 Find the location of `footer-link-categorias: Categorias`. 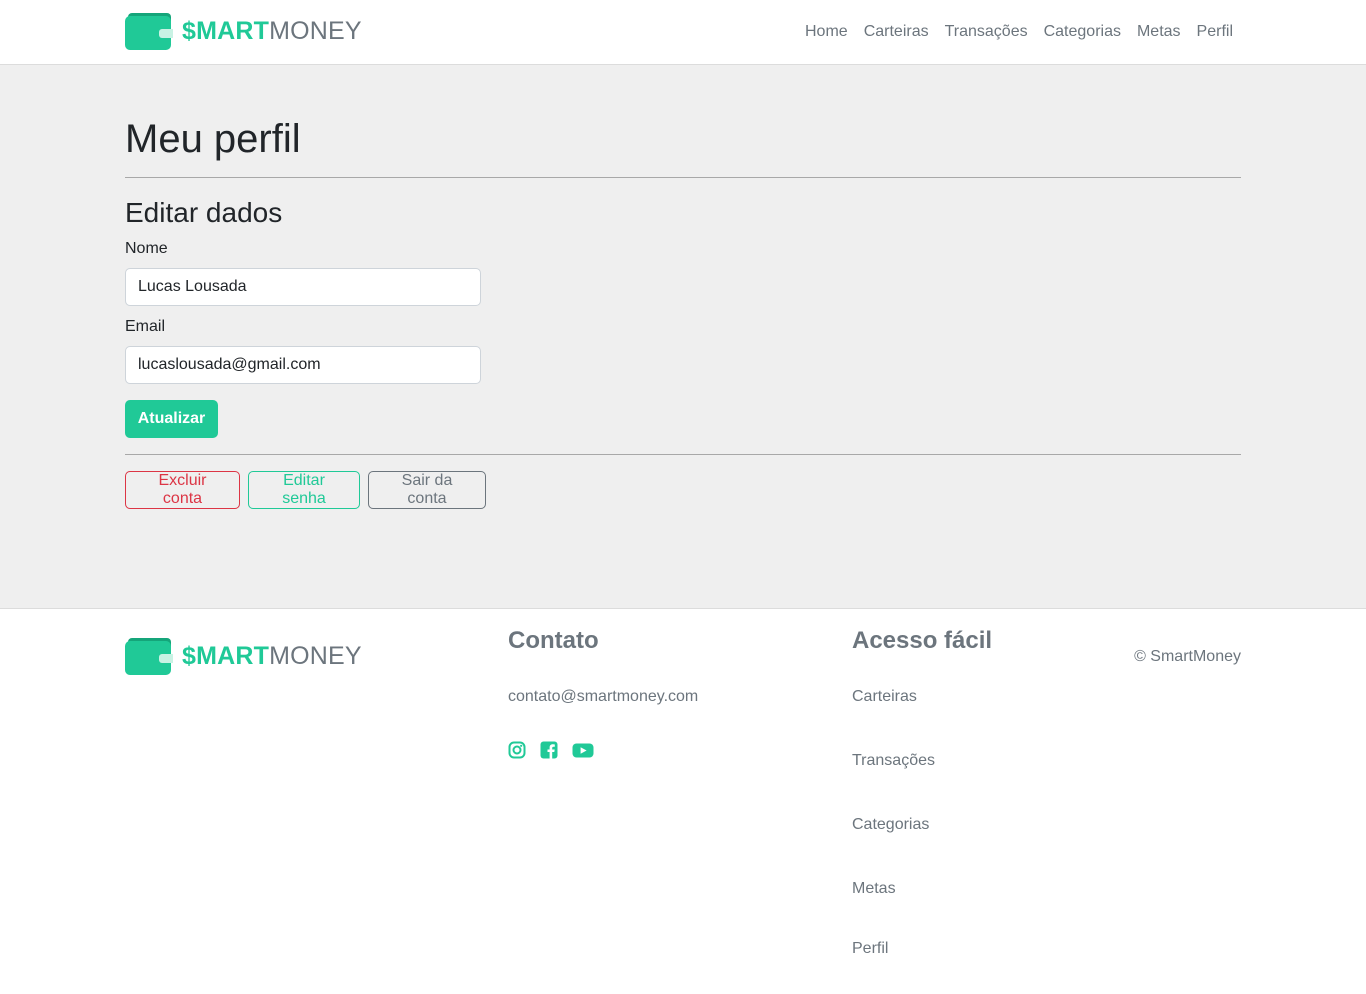

footer-link-categorias: Categorias is located at coordinates (890, 825).